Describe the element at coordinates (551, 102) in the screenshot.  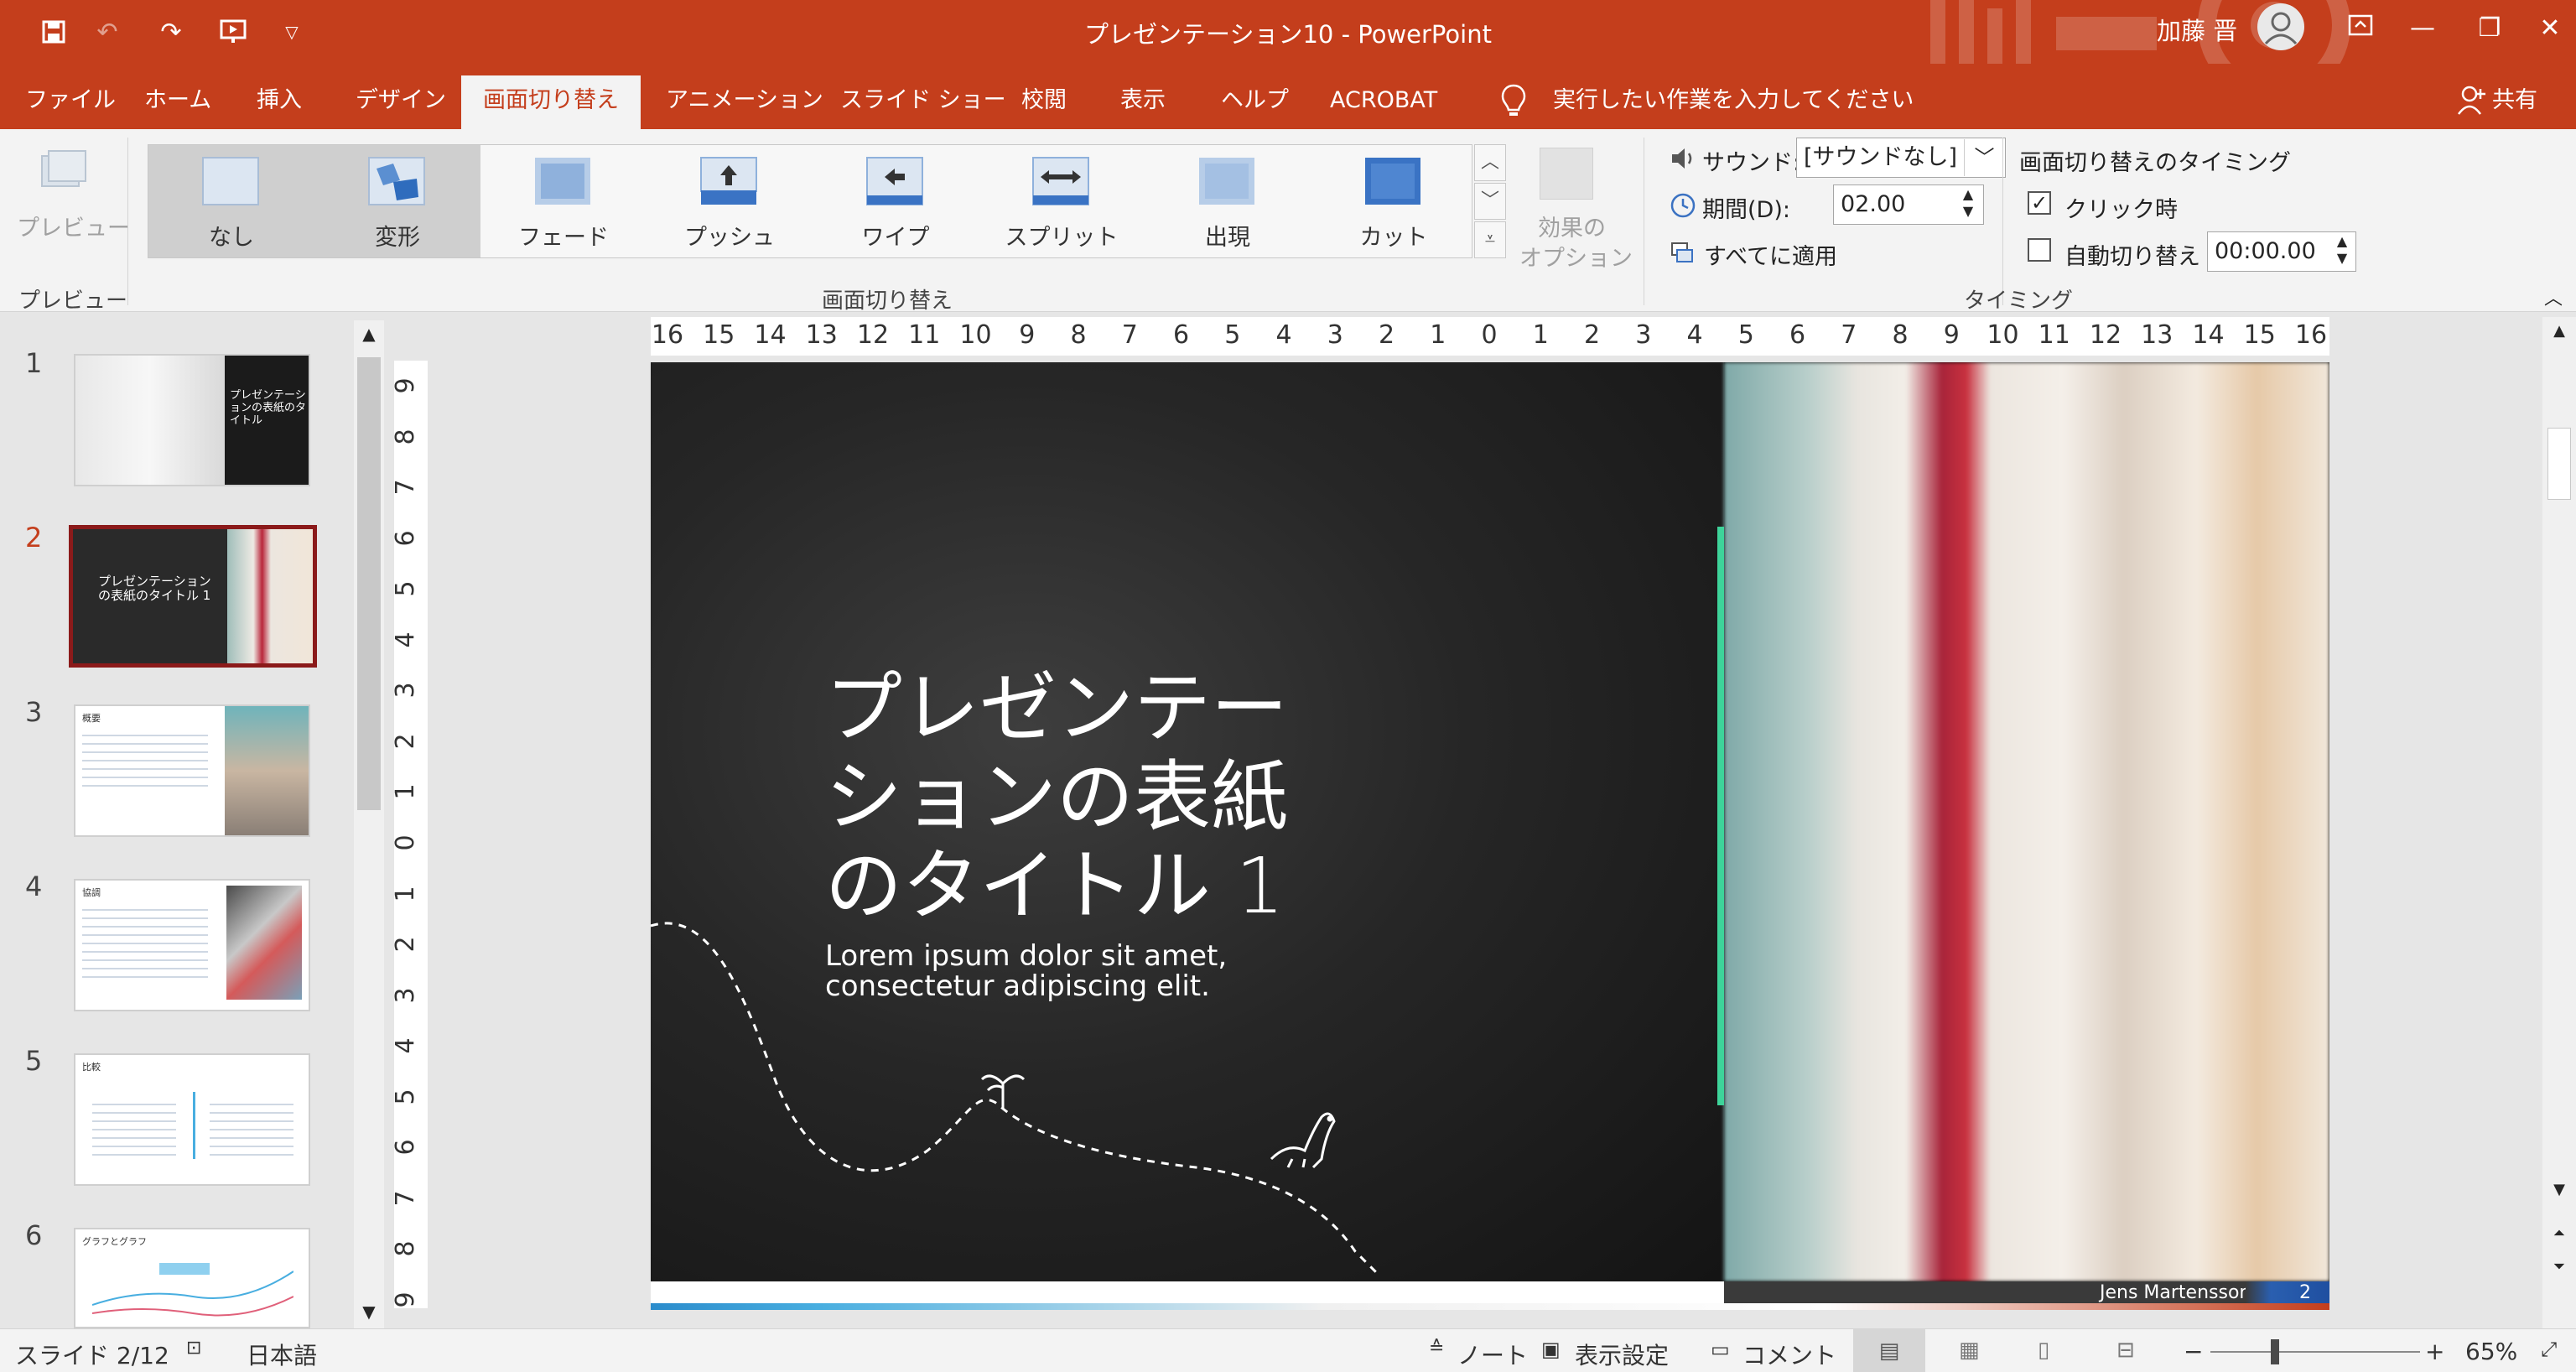
I see `tab-transitions: 画面切り替え` at that location.